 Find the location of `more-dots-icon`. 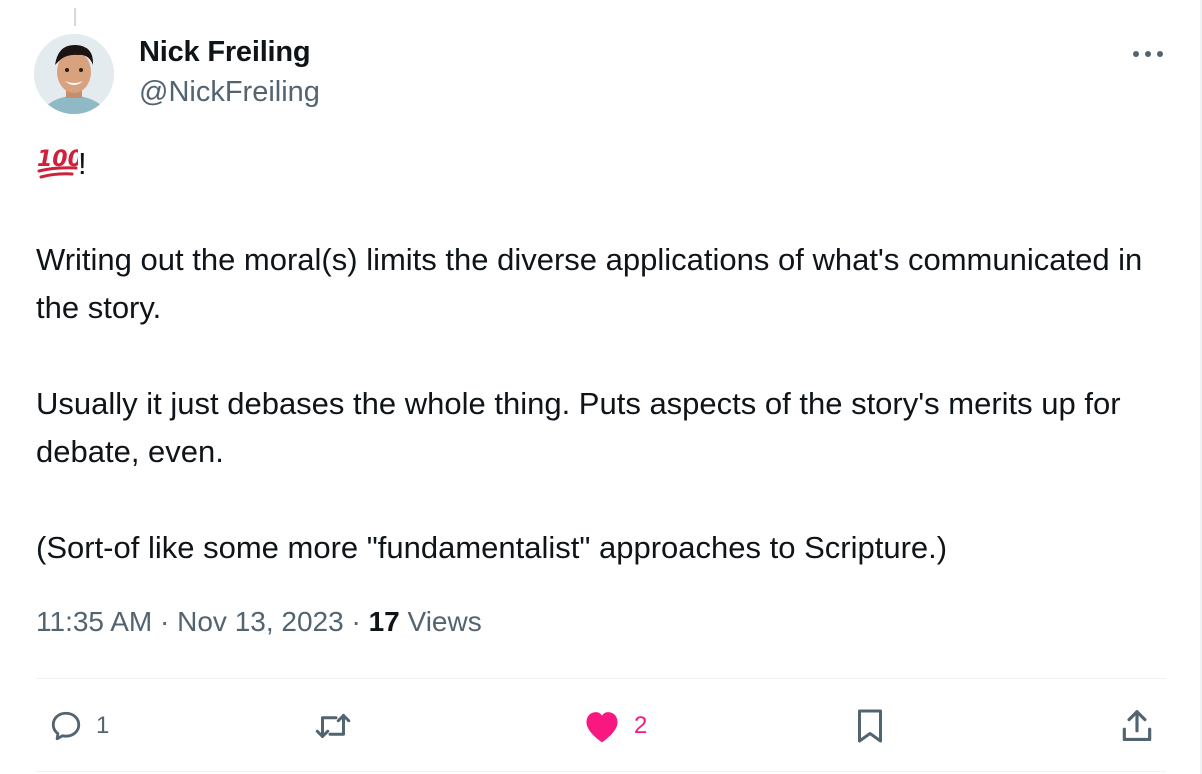

more-dots-icon is located at coordinates (1148, 54).